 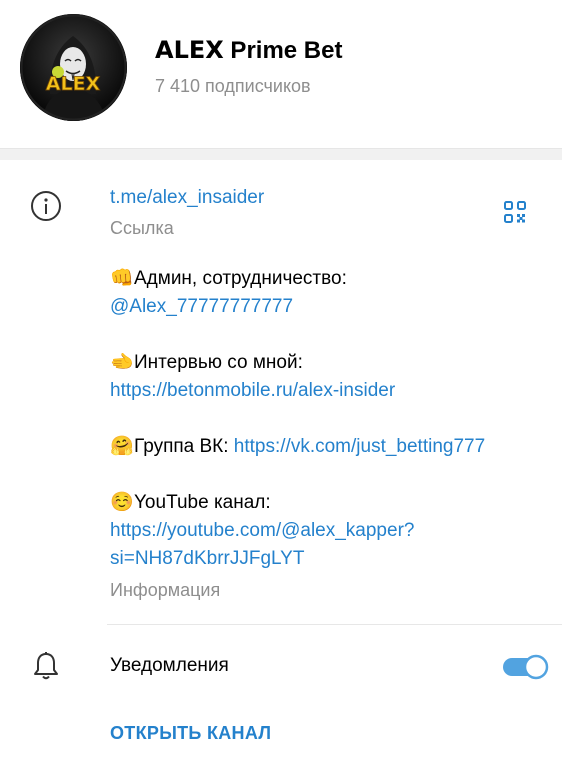 I want to click on divider, so click(x=334, y=624).